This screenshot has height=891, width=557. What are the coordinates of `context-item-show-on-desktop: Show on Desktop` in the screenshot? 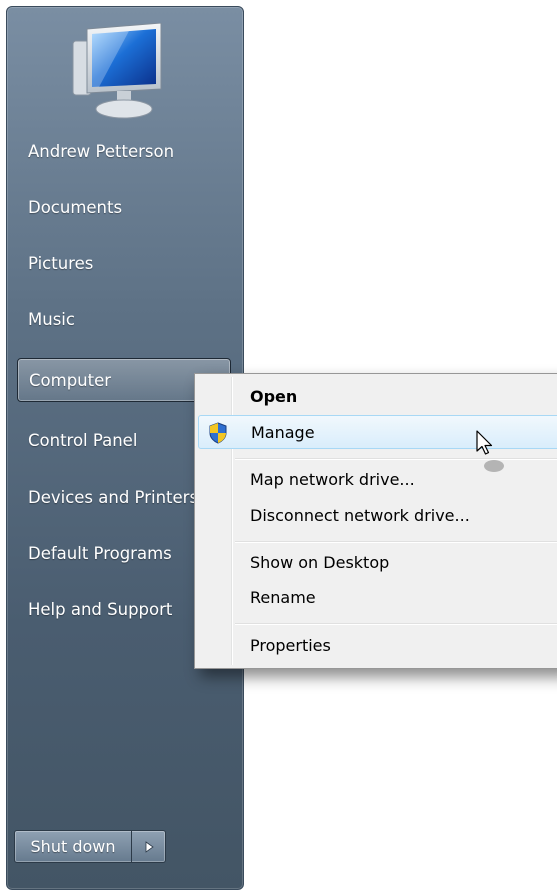 It's located at (377, 563).